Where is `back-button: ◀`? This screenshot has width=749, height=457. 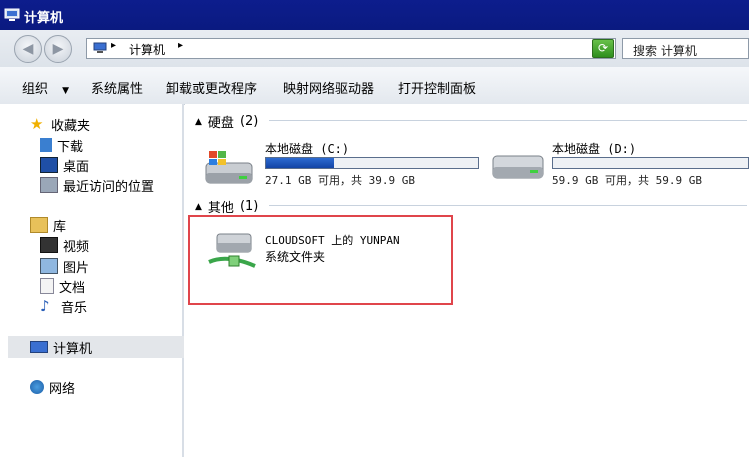 back-button: ◀ is located at coordinates (28, 49).